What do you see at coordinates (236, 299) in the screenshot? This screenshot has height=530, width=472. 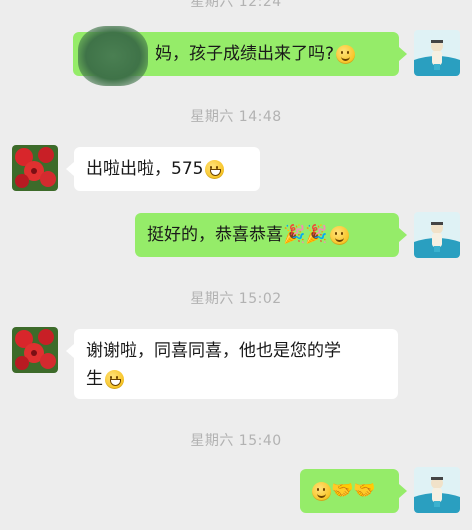 I see `timestamp: 星期六 15:02` at bounding box center [236, 299].